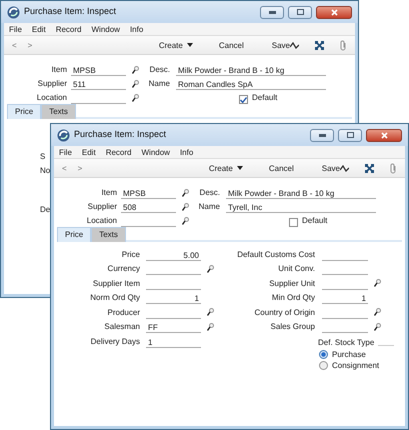 This screenshot has width=409, height=430. Describe the element at coordinates (284, 312) in the screenshot. I see `field-label: Country of Origin` at that location.